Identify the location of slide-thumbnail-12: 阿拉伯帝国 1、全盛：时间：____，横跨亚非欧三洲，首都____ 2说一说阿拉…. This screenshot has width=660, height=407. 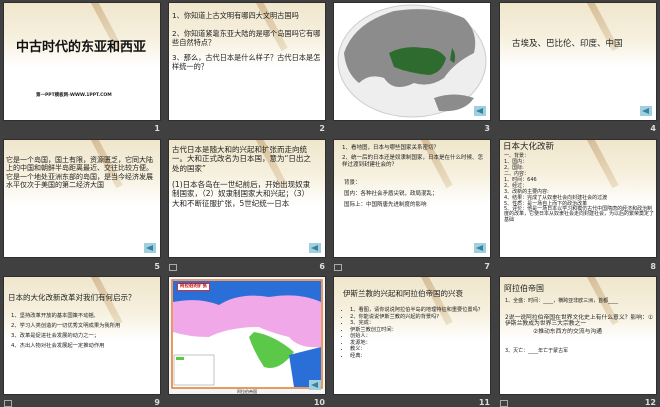
(578, 335).